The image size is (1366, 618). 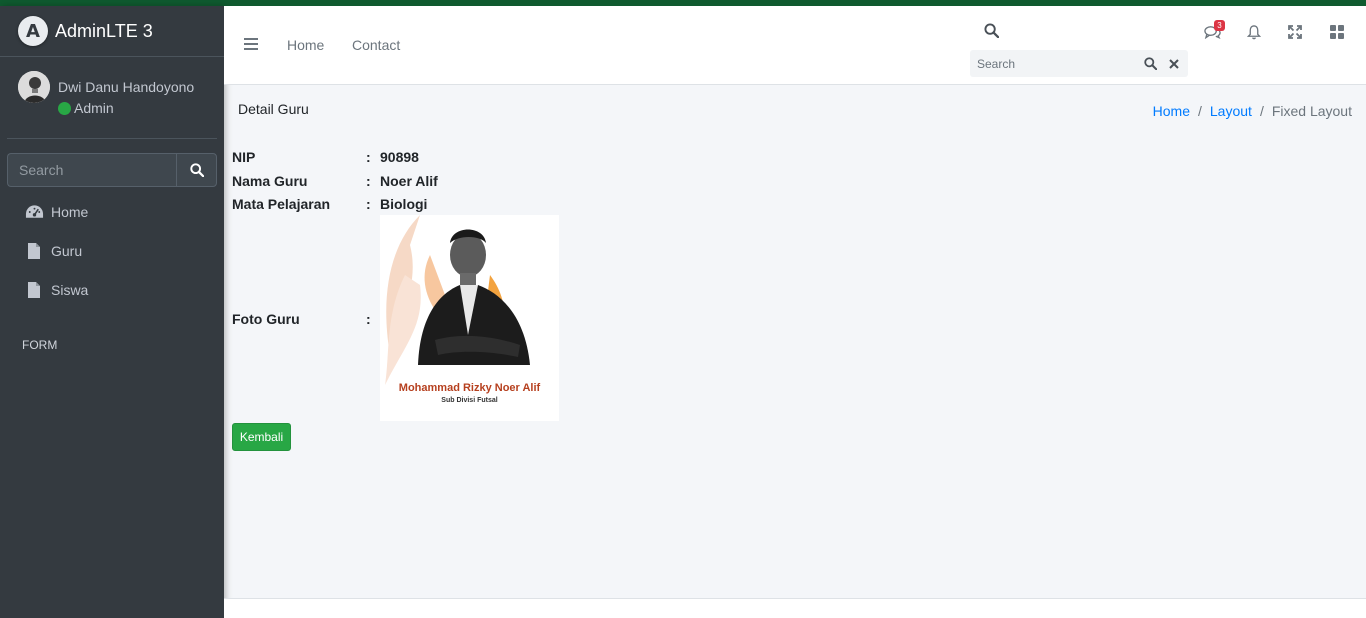 I want to click on bell-icon, so click(x=1254, y=31).